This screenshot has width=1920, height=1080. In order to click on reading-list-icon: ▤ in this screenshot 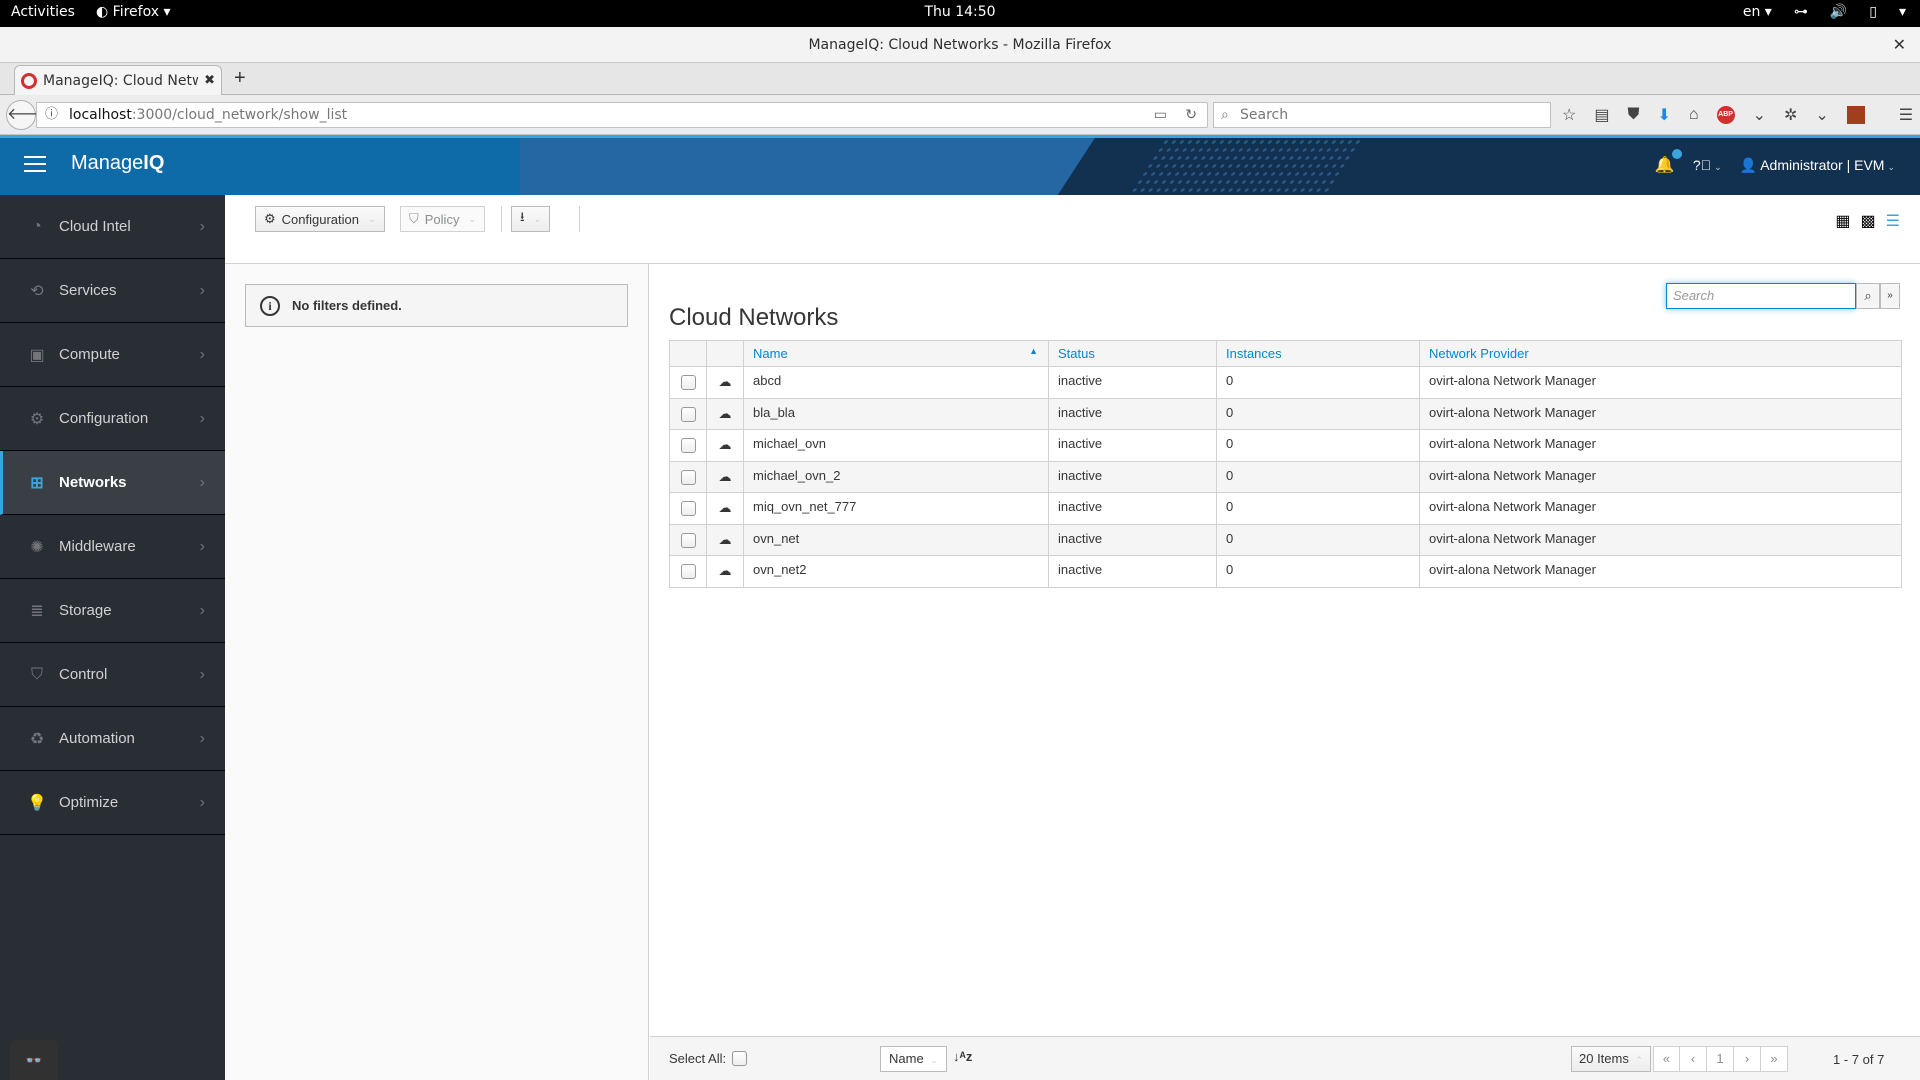, I will do `click(1601, 115)`.